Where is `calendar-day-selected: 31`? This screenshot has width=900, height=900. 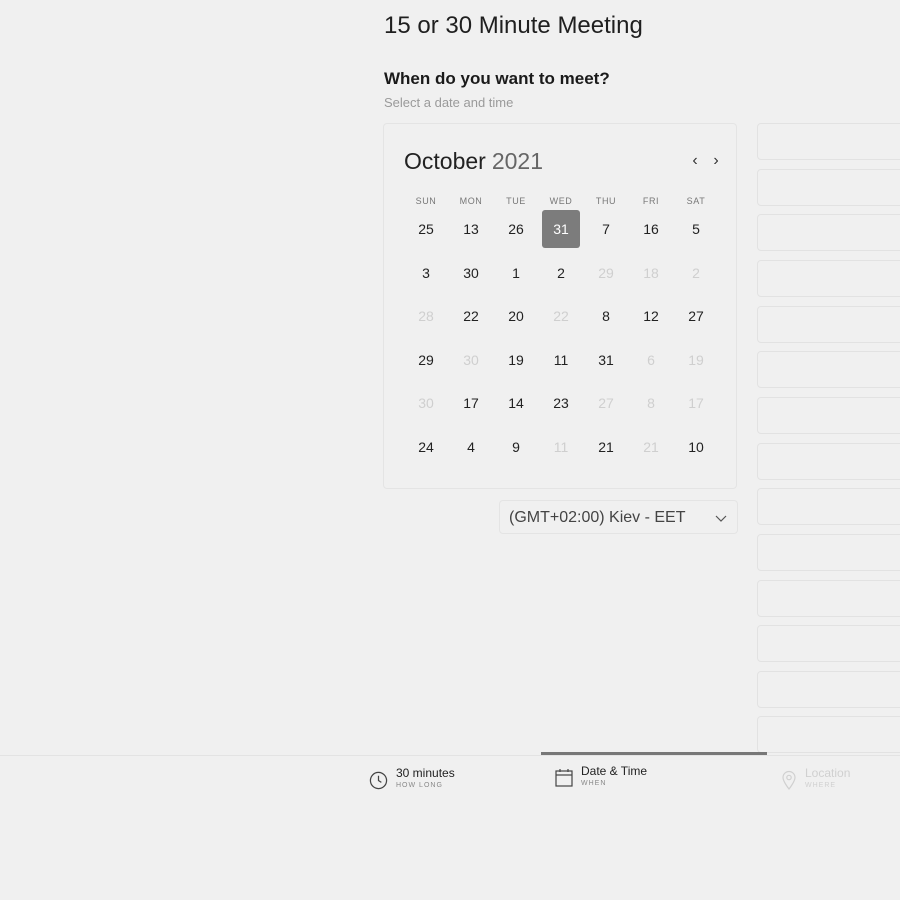
calendar-day-selected: 31 is located at coordinates (561, 229).